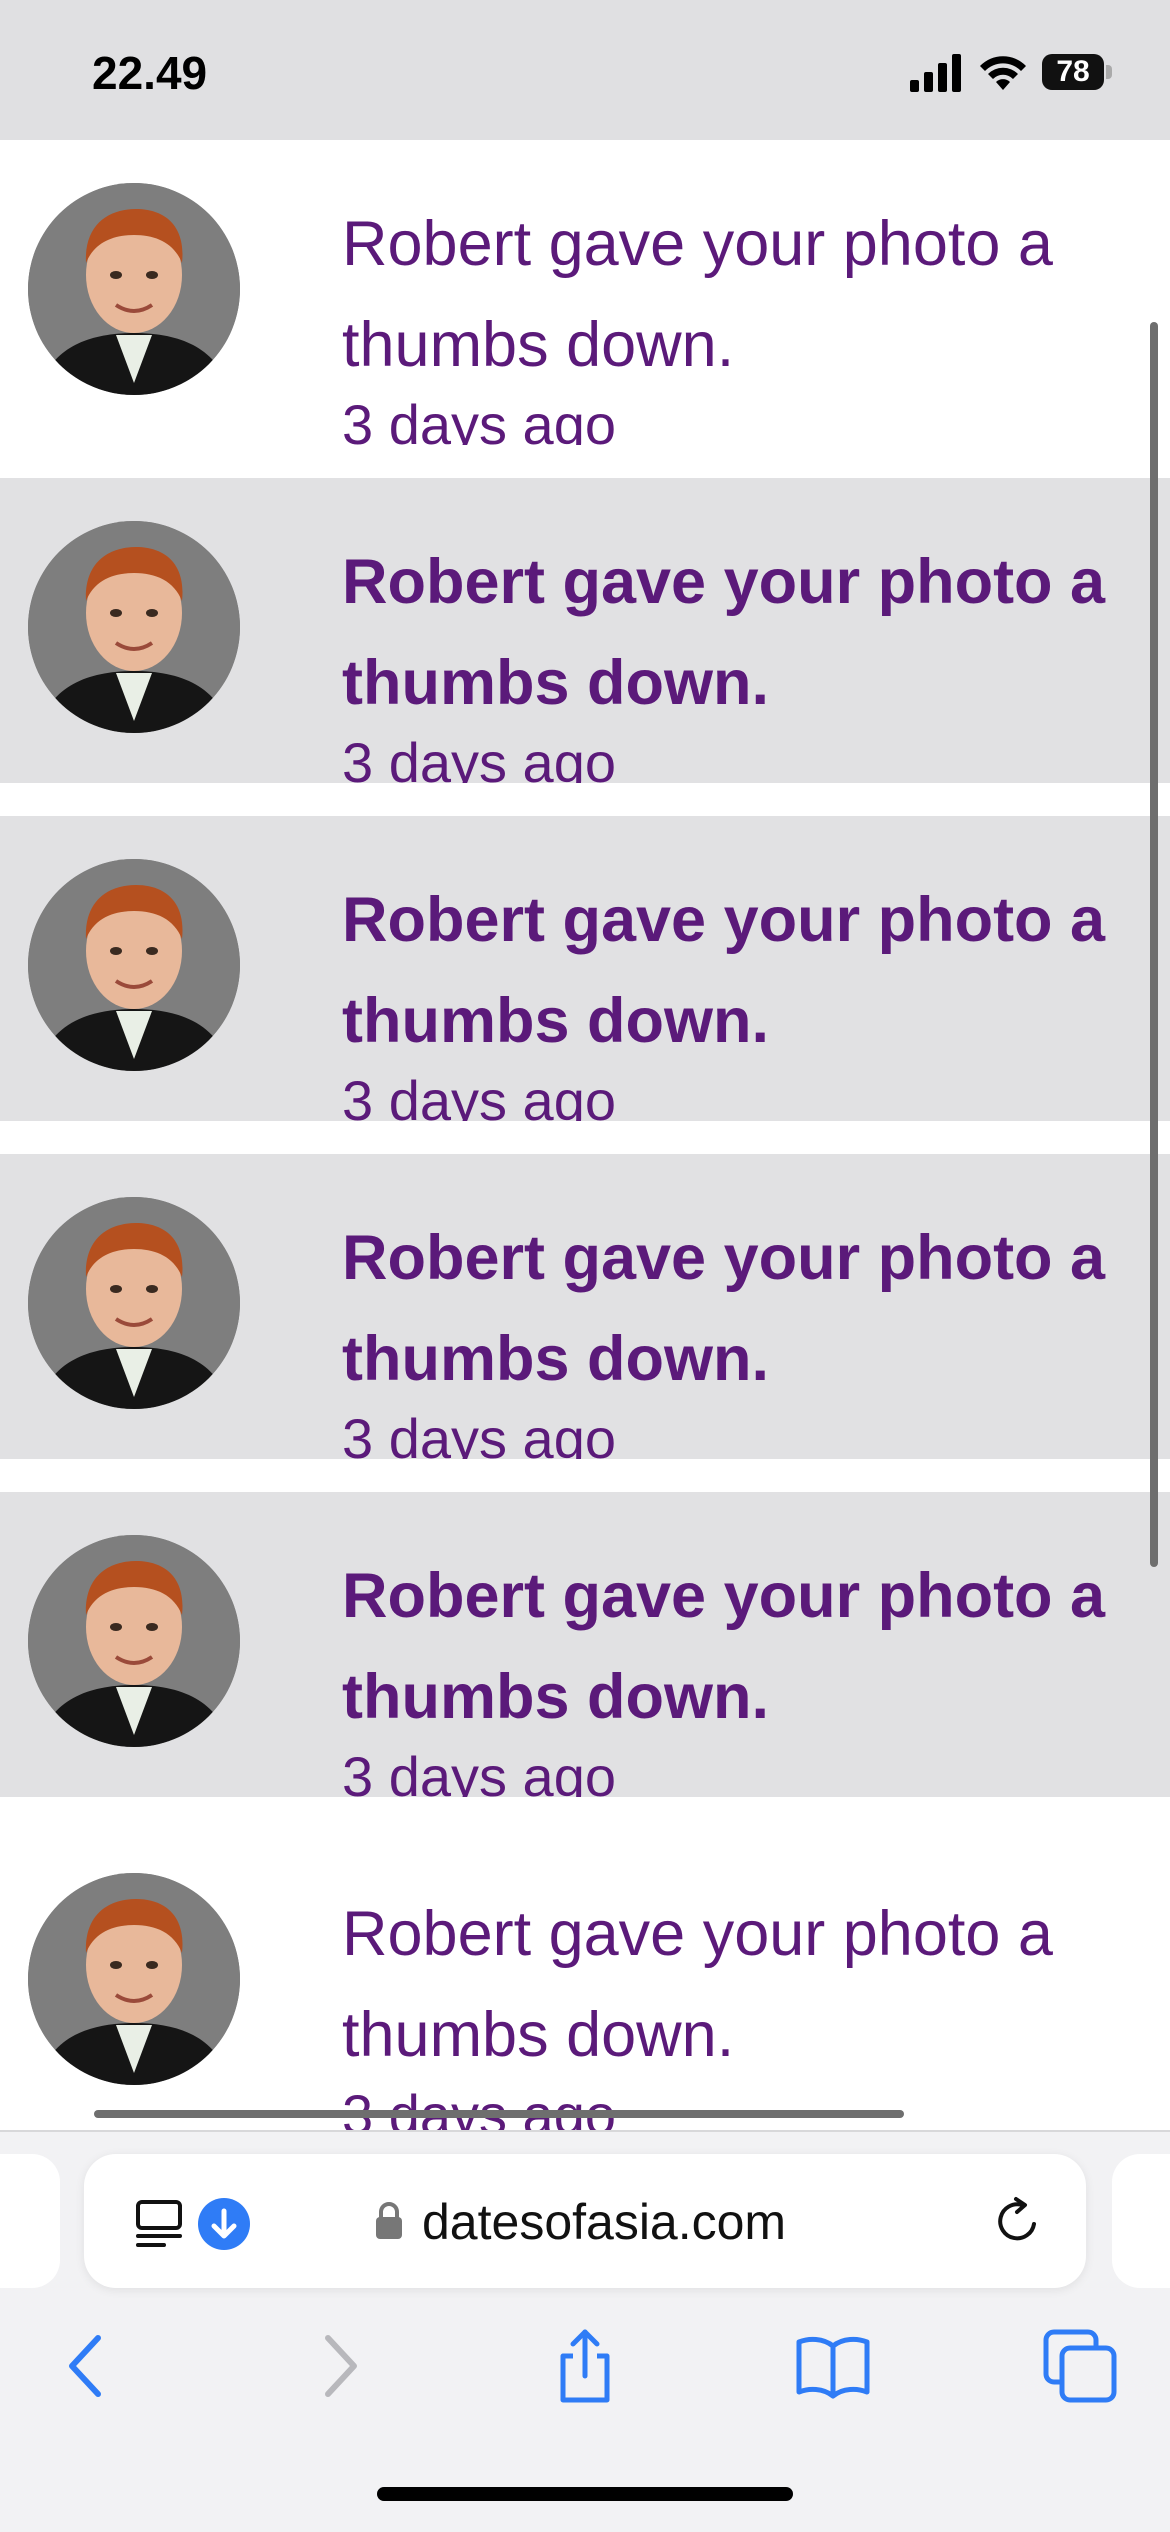 This screenshot has width=1170, height=2532. I want to click on bookmarks-icon, so click(833, 2366).